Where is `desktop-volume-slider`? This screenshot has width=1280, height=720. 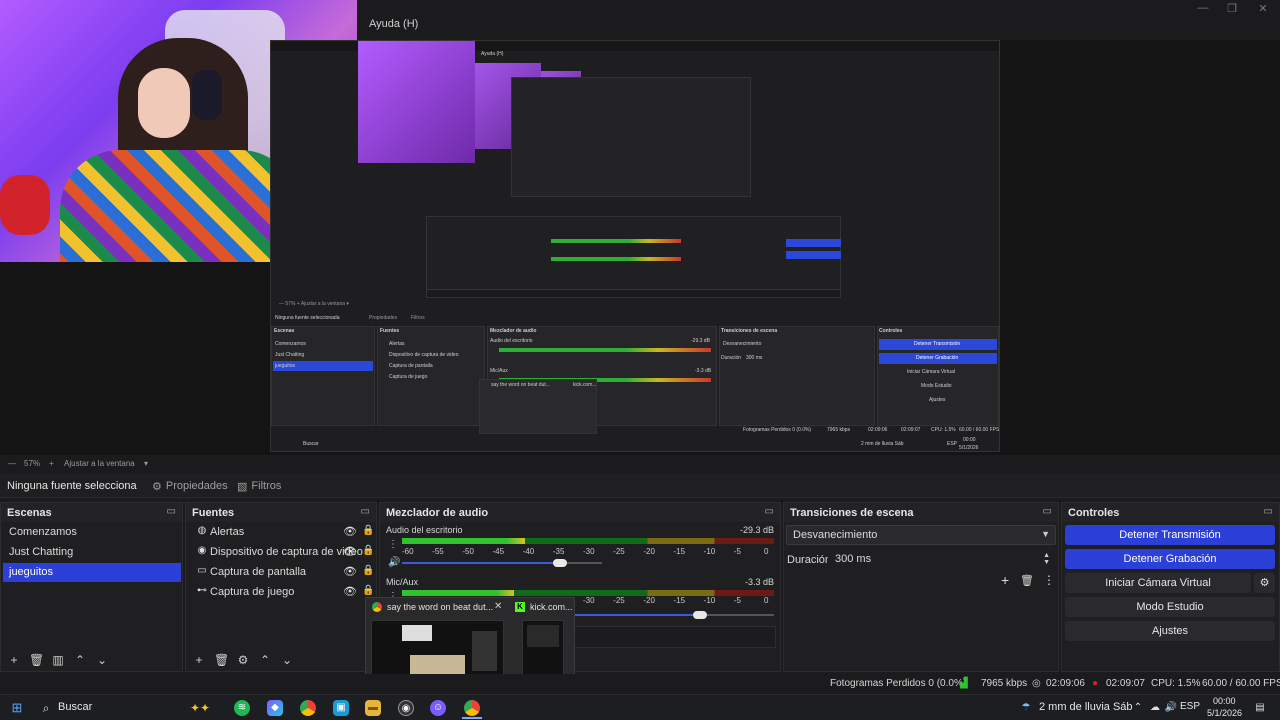
desktop-volume-slider is located at coordinates (502, 563).